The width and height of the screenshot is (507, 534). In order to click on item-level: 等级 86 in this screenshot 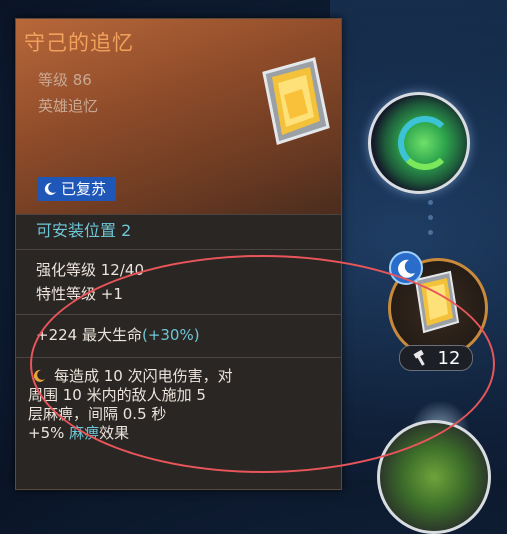, I will do `click(65, 80)`.